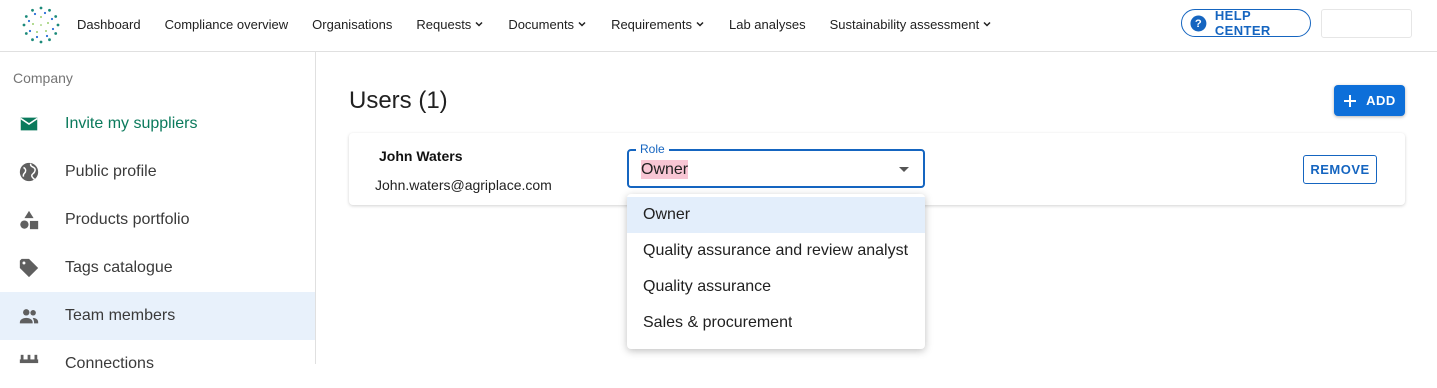  I want to click on help-icon: ?, so click(1198, 23).